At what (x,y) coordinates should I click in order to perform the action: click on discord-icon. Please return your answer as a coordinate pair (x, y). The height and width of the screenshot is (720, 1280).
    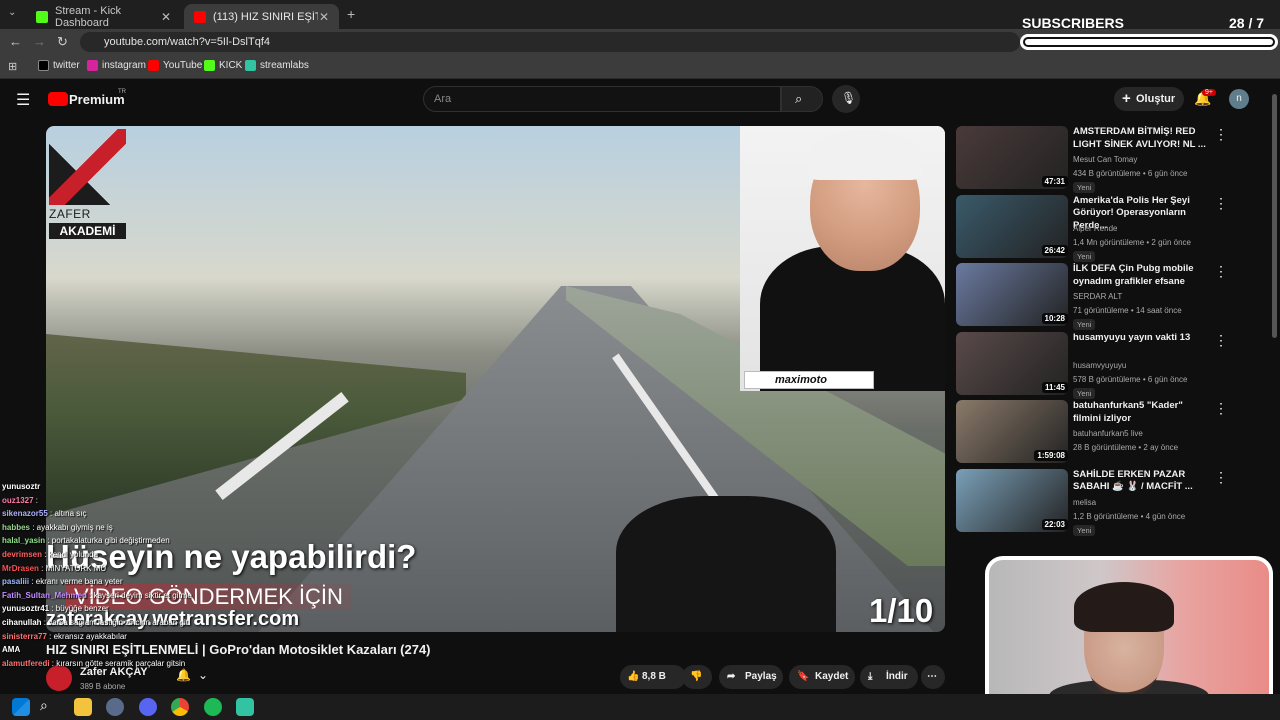
    Looking at the image, I should click on (148, 707).